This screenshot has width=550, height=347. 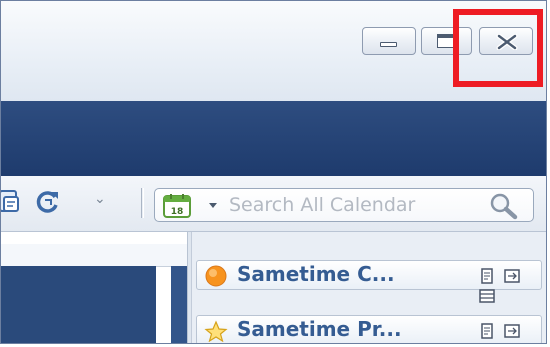 I want to click on calendar-pane, so click(x=94, y=287).